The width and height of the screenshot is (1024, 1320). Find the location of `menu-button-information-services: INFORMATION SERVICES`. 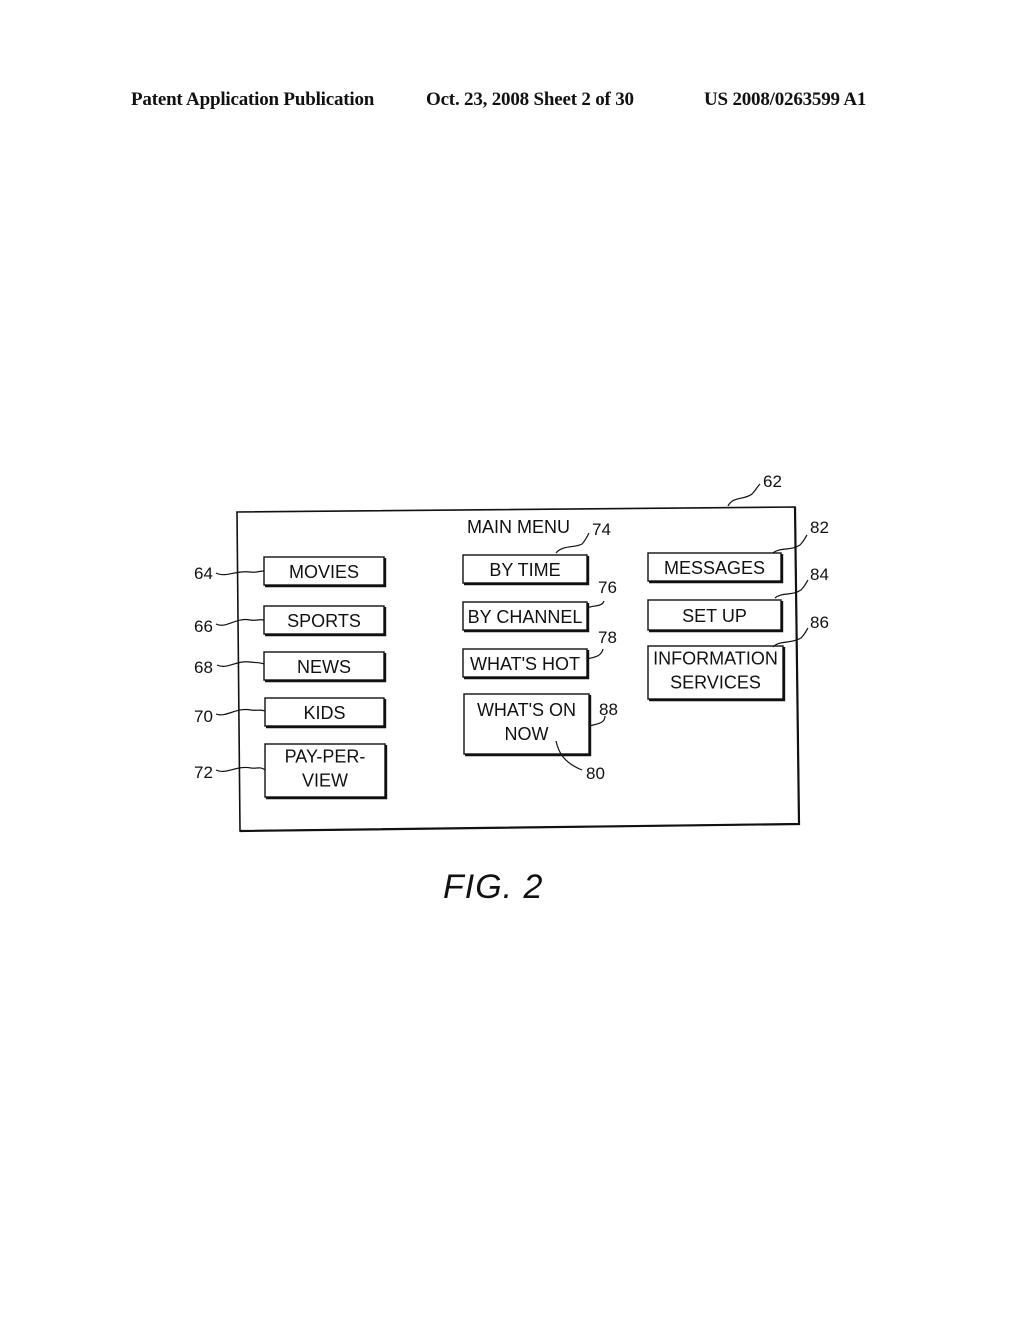

menu-button-information-services: INFORMATION SERVICES is located at coordinates (716, 673).